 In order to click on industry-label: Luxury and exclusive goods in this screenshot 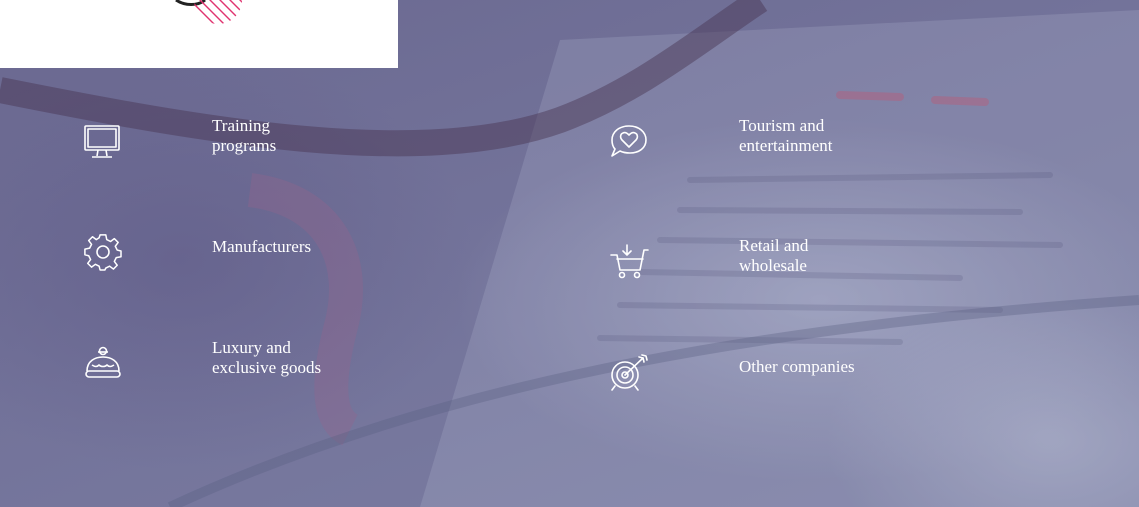, I will do `click(267, 357)`.